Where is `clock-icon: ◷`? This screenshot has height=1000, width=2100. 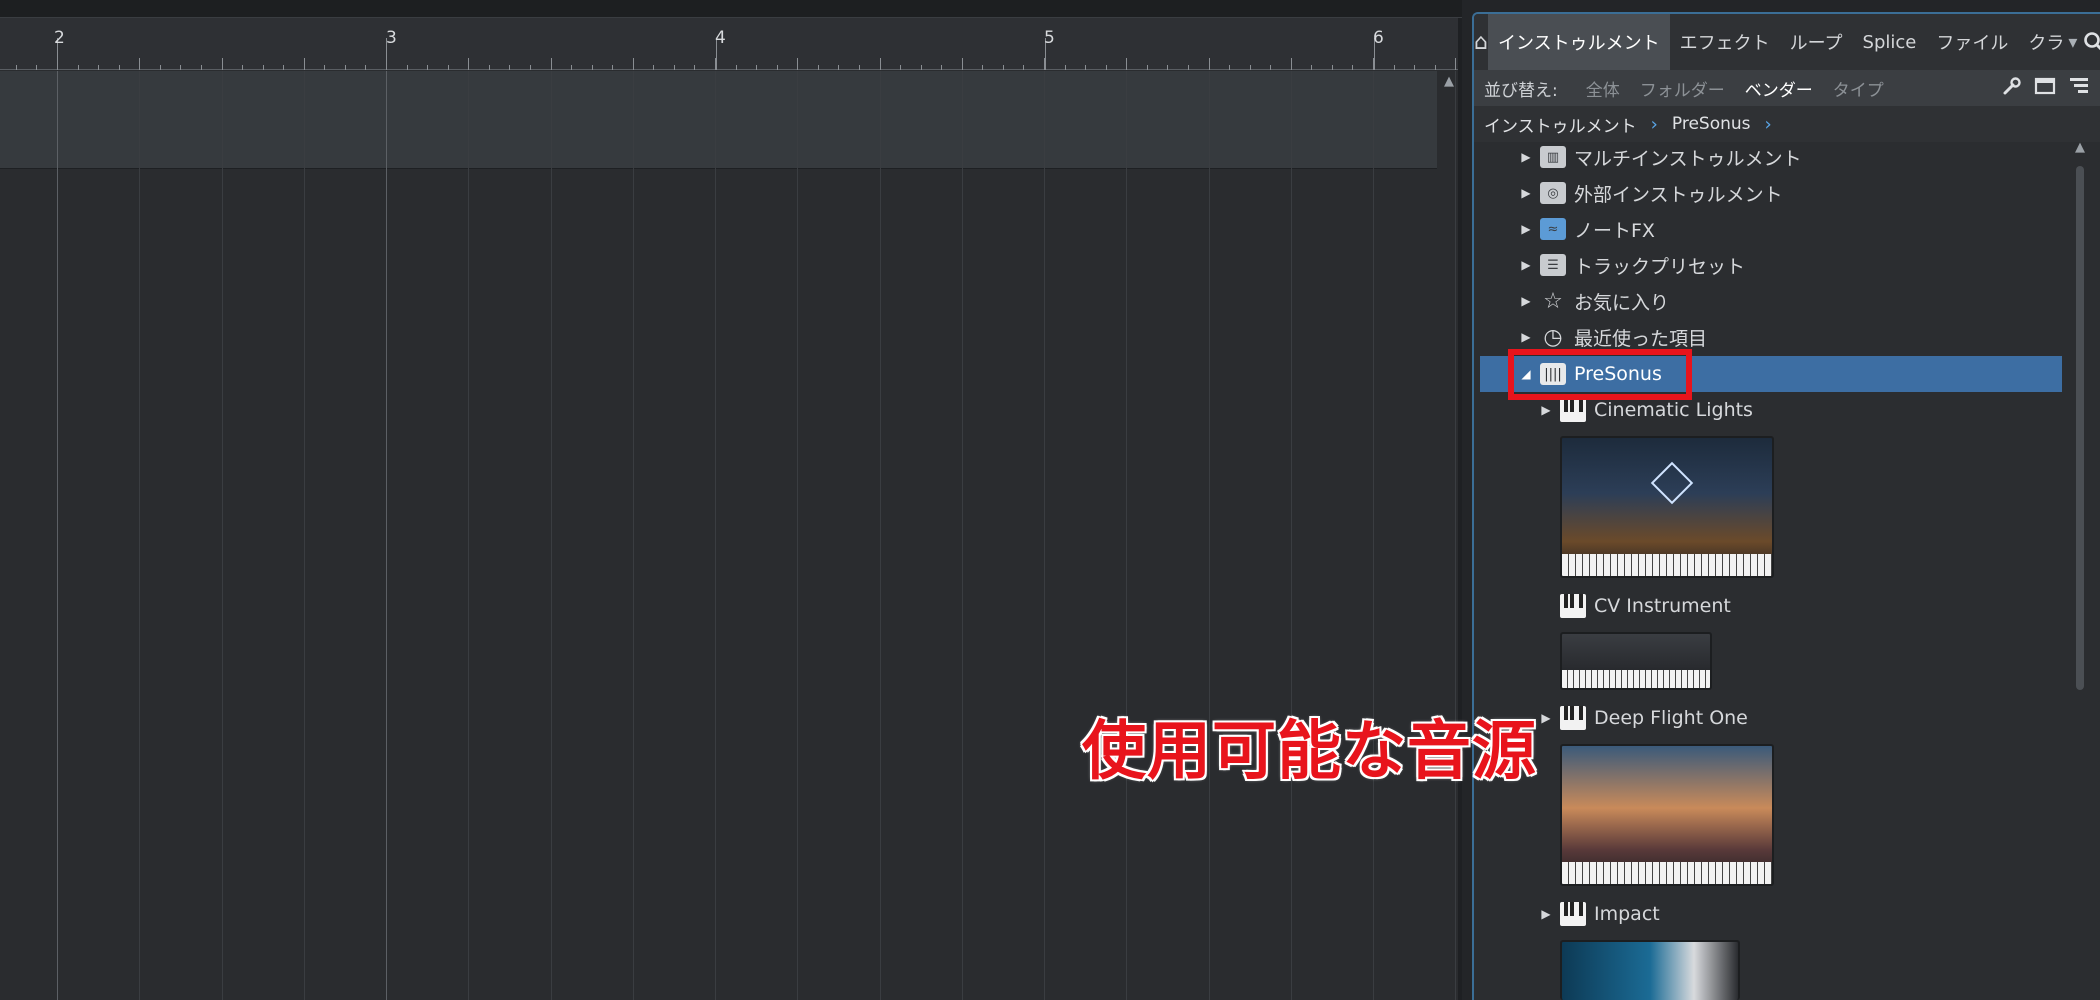
clock-icon: ◷ is located at coordinates (1553, 337).